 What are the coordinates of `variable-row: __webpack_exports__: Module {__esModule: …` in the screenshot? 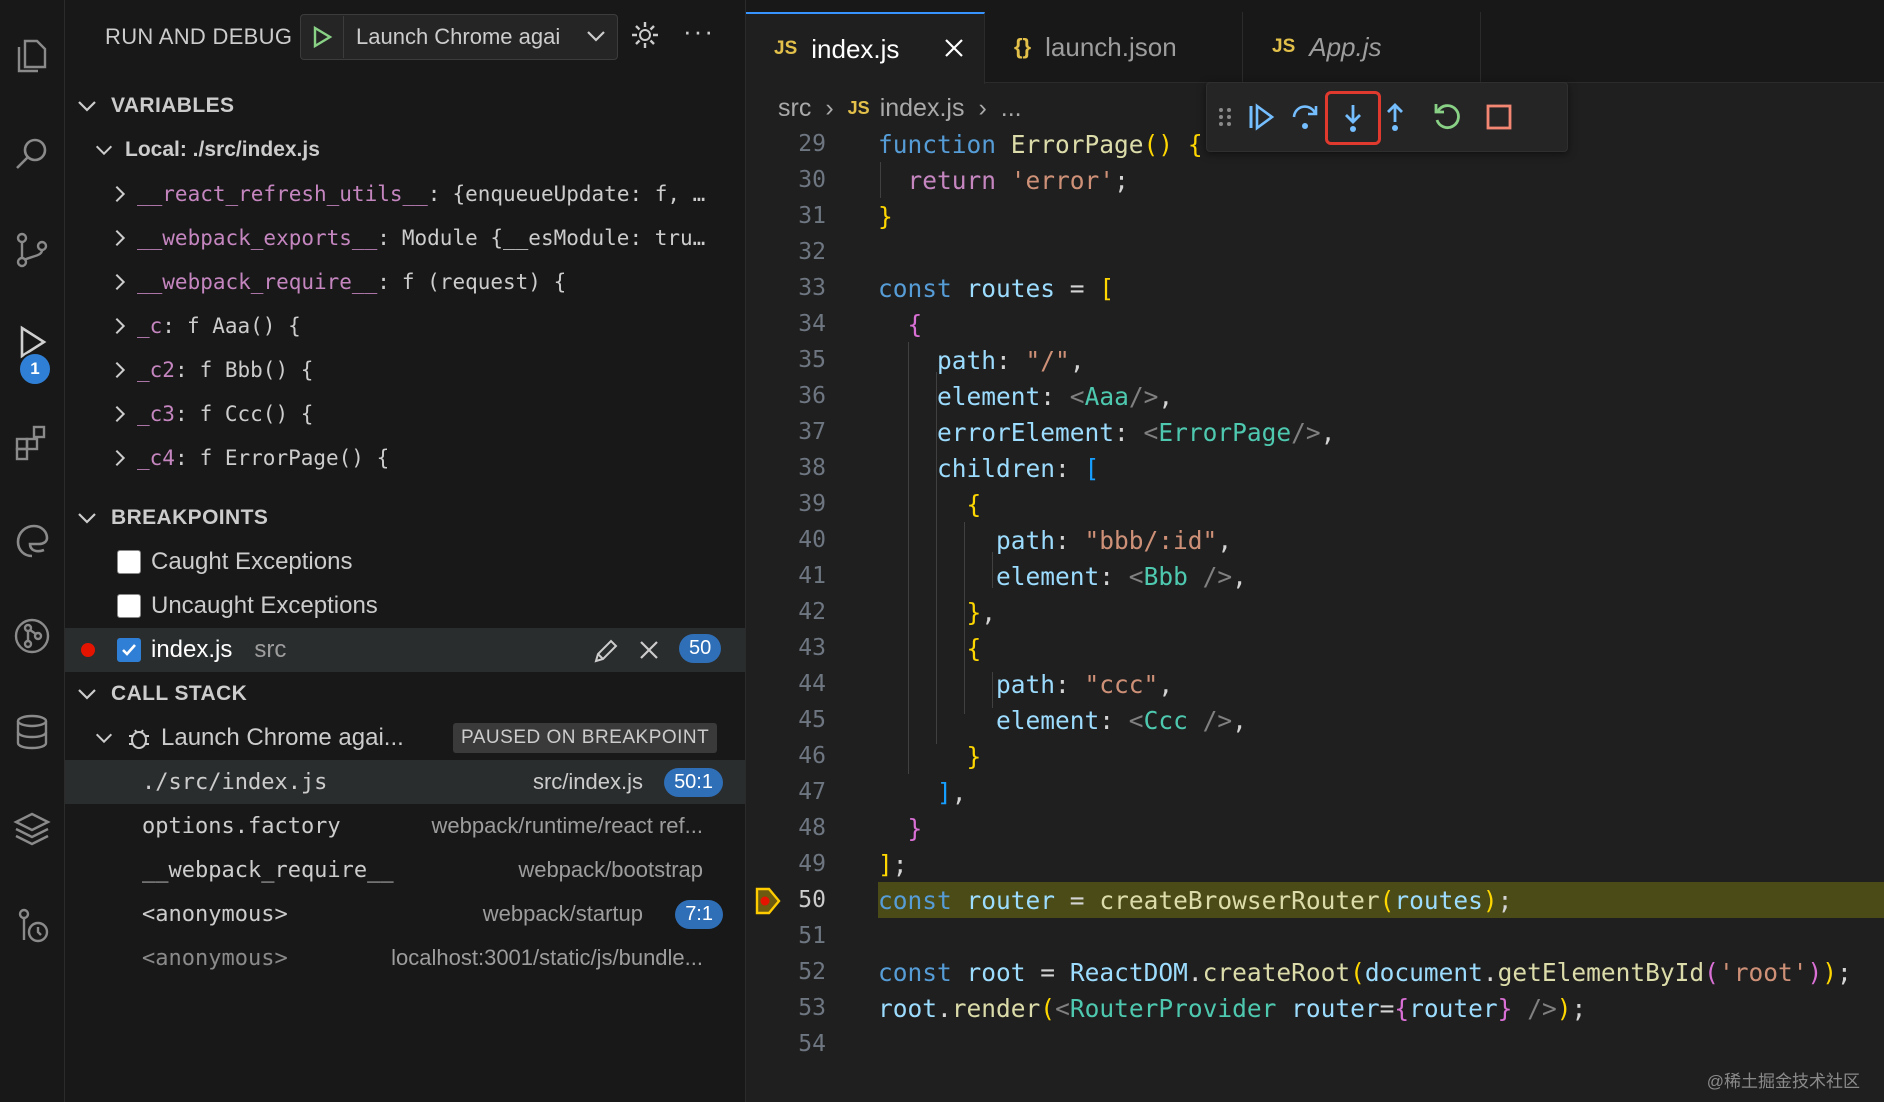 It's located at (405, 238).